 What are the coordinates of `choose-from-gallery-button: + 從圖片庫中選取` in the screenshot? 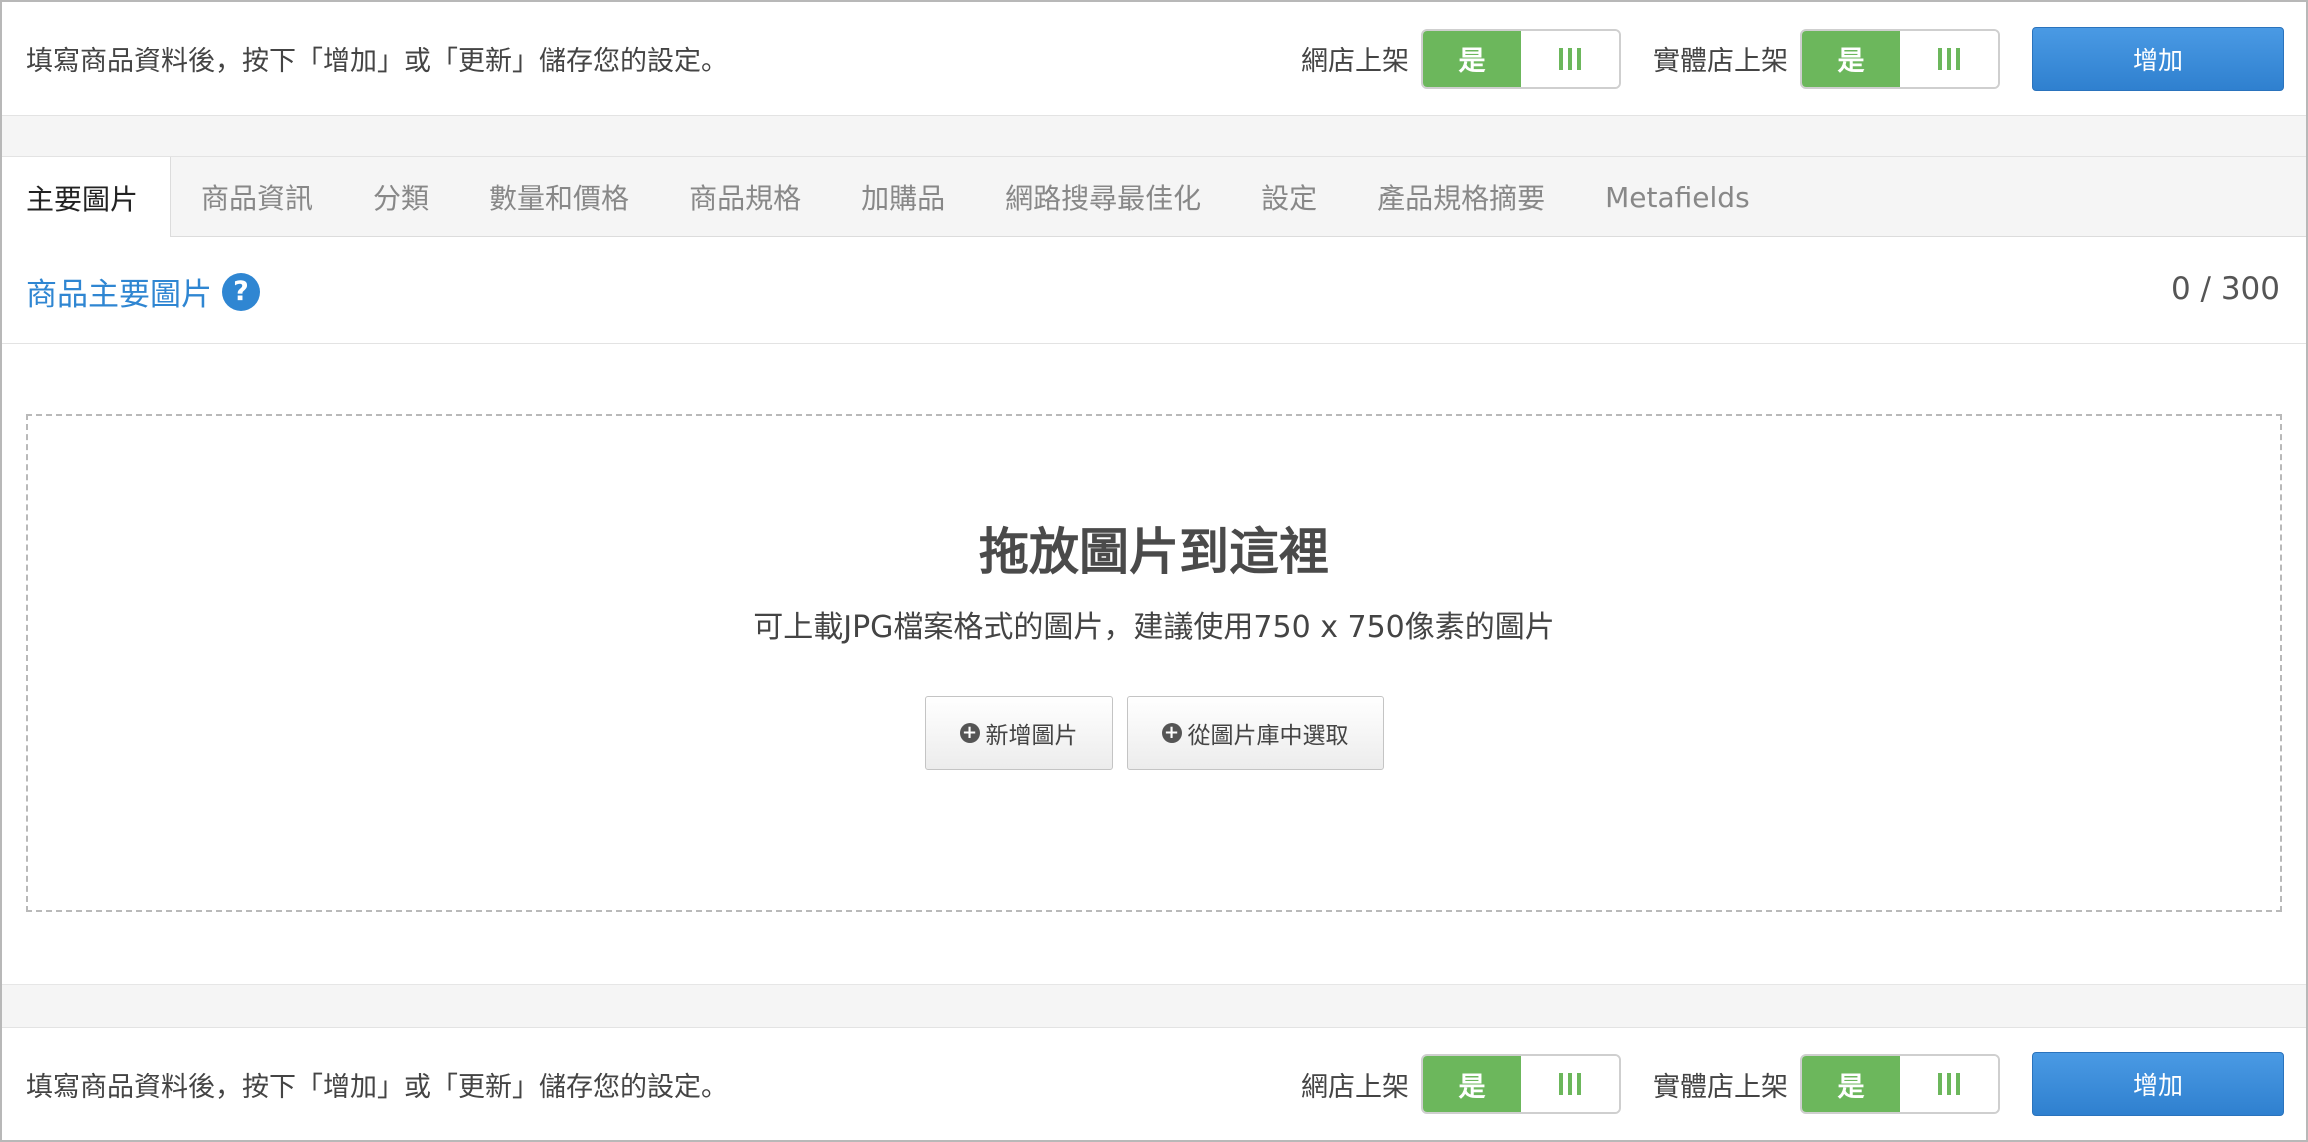 It's located at (1255, 733).